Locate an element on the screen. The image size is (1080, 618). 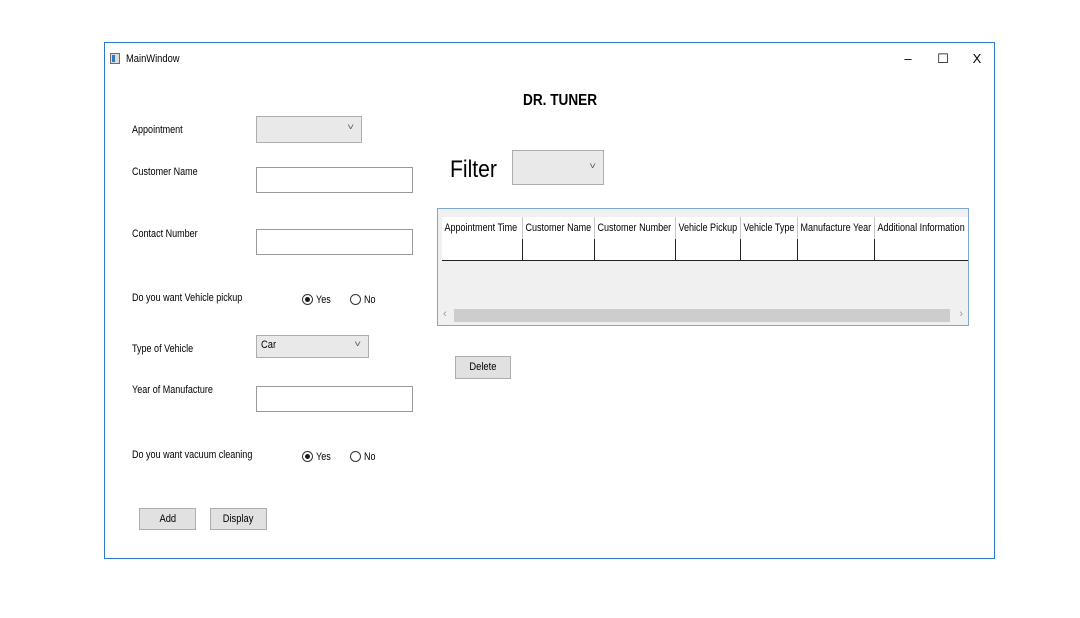
delete-button: Delete is located at coordinates (483, 367).